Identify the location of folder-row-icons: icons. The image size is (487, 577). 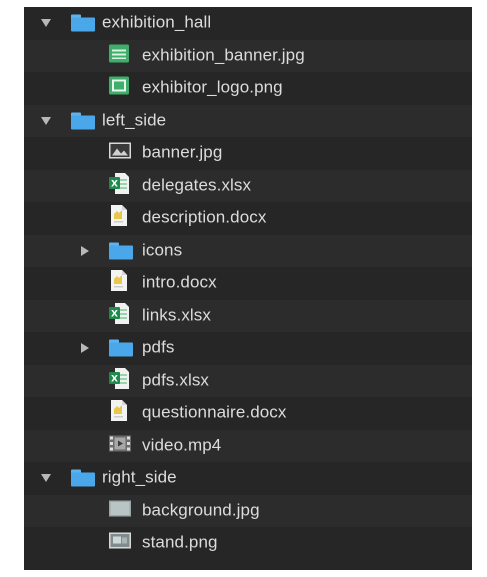
(248, 250).